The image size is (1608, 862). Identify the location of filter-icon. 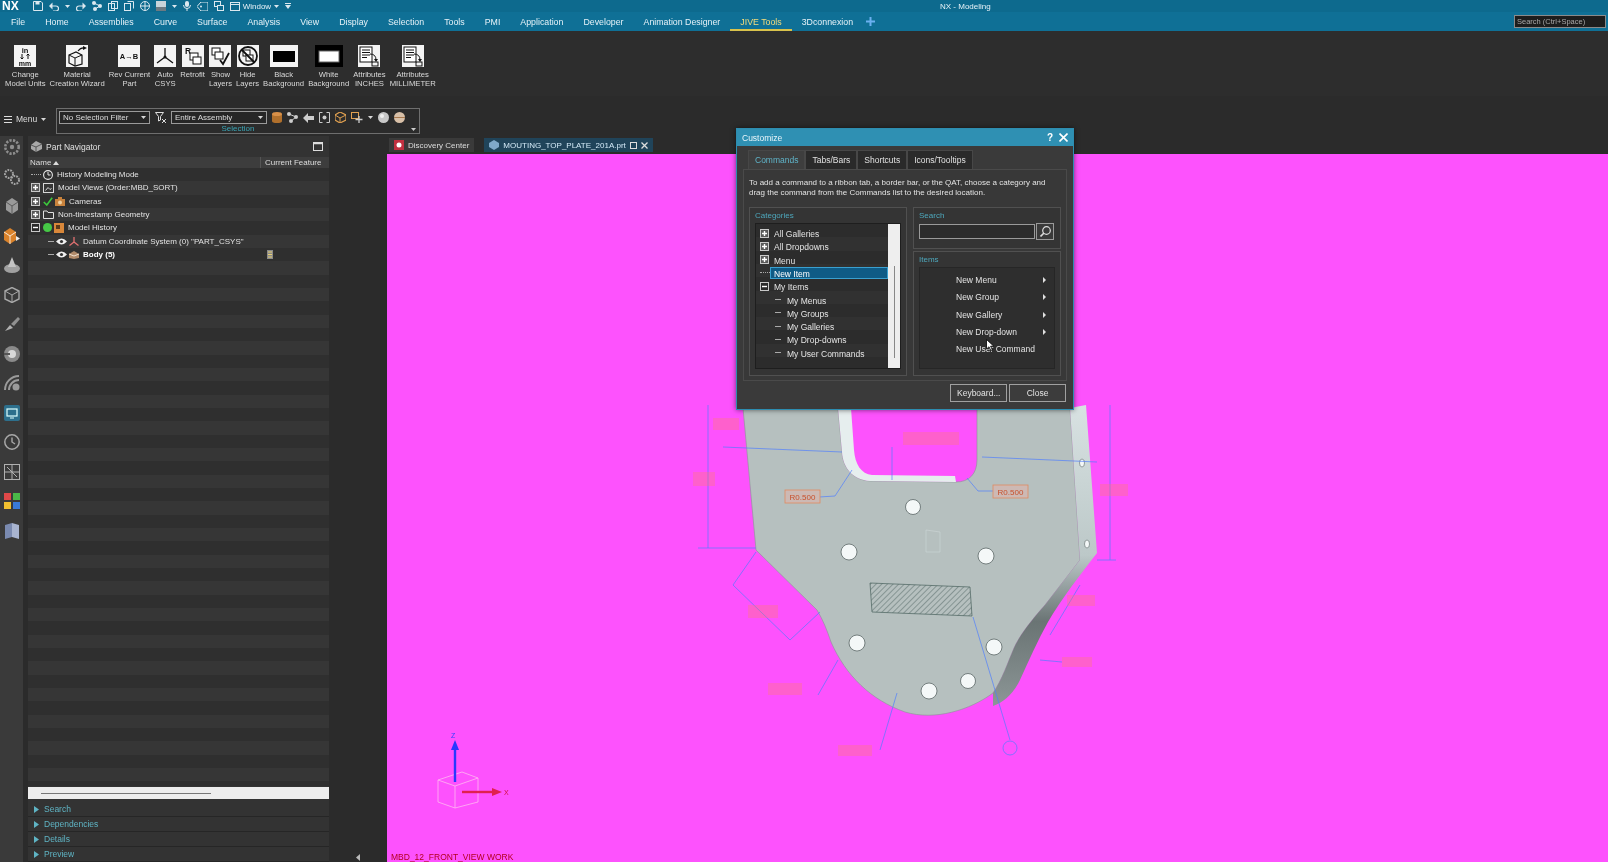
(160, 117).